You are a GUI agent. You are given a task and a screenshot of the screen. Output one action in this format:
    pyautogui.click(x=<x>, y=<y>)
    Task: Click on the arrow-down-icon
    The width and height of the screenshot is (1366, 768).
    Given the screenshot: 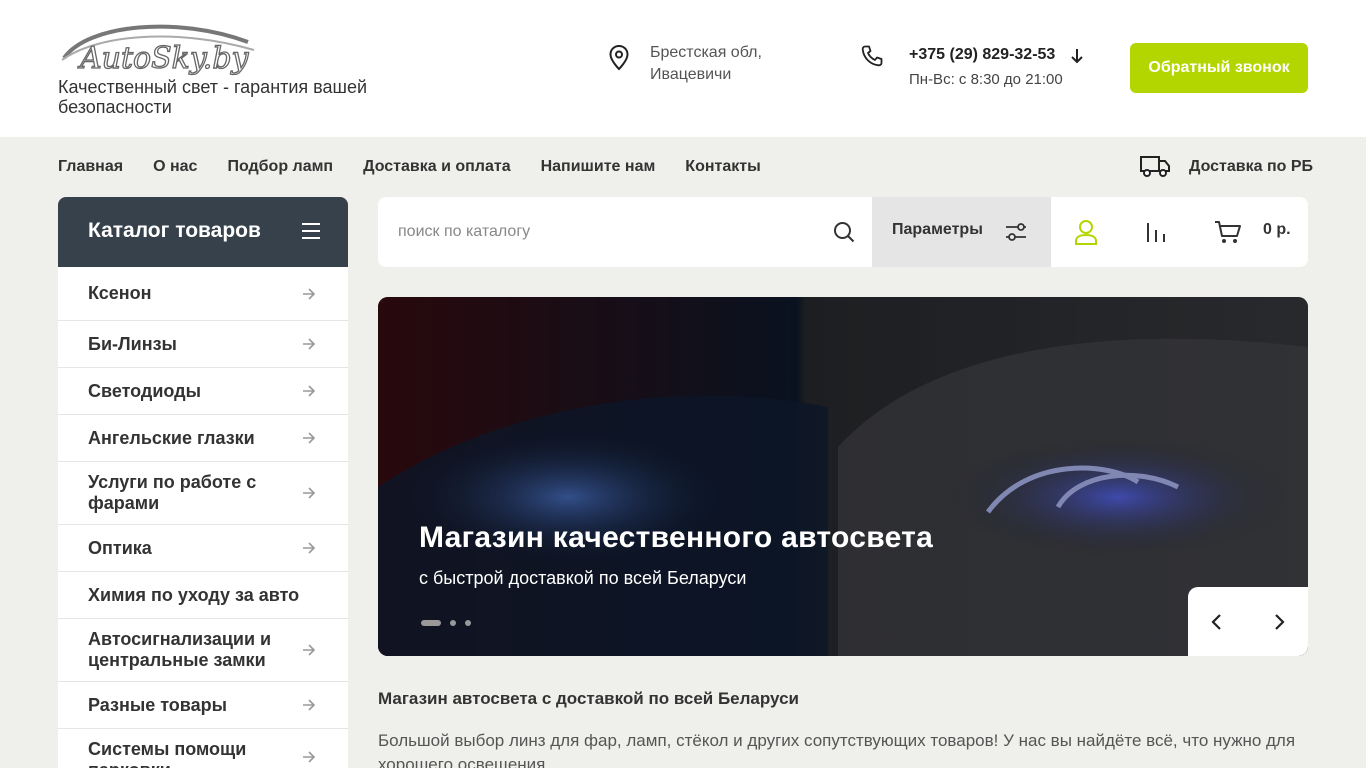 What is the action you would take?
    pyautogui.click(x=1077, y=56)
    